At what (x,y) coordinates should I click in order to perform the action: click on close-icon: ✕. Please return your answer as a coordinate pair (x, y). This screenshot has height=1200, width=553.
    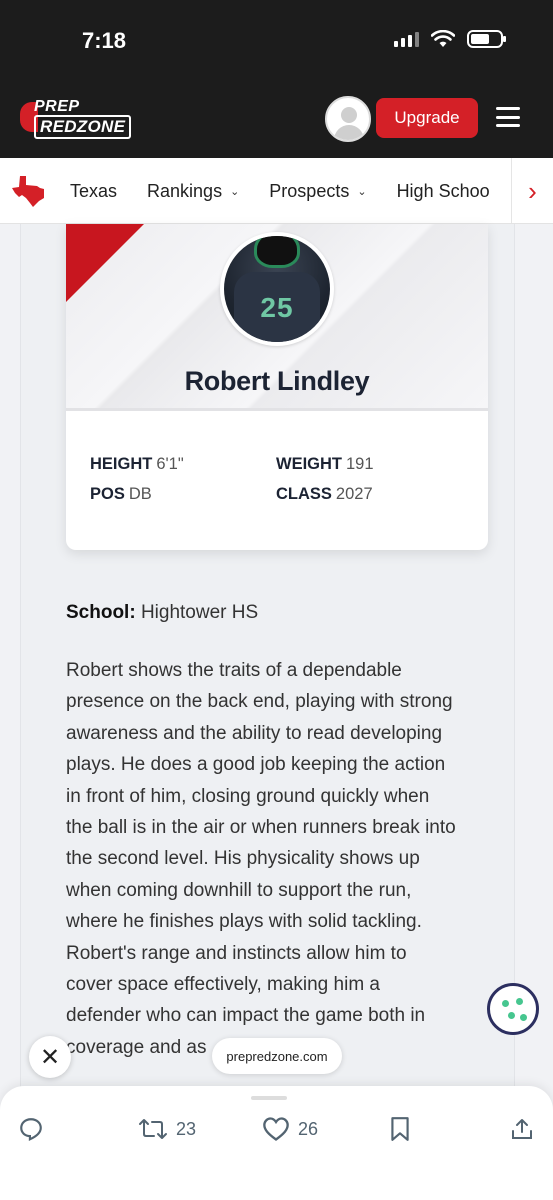
    Looking at the image, I should click on (50, 1057).